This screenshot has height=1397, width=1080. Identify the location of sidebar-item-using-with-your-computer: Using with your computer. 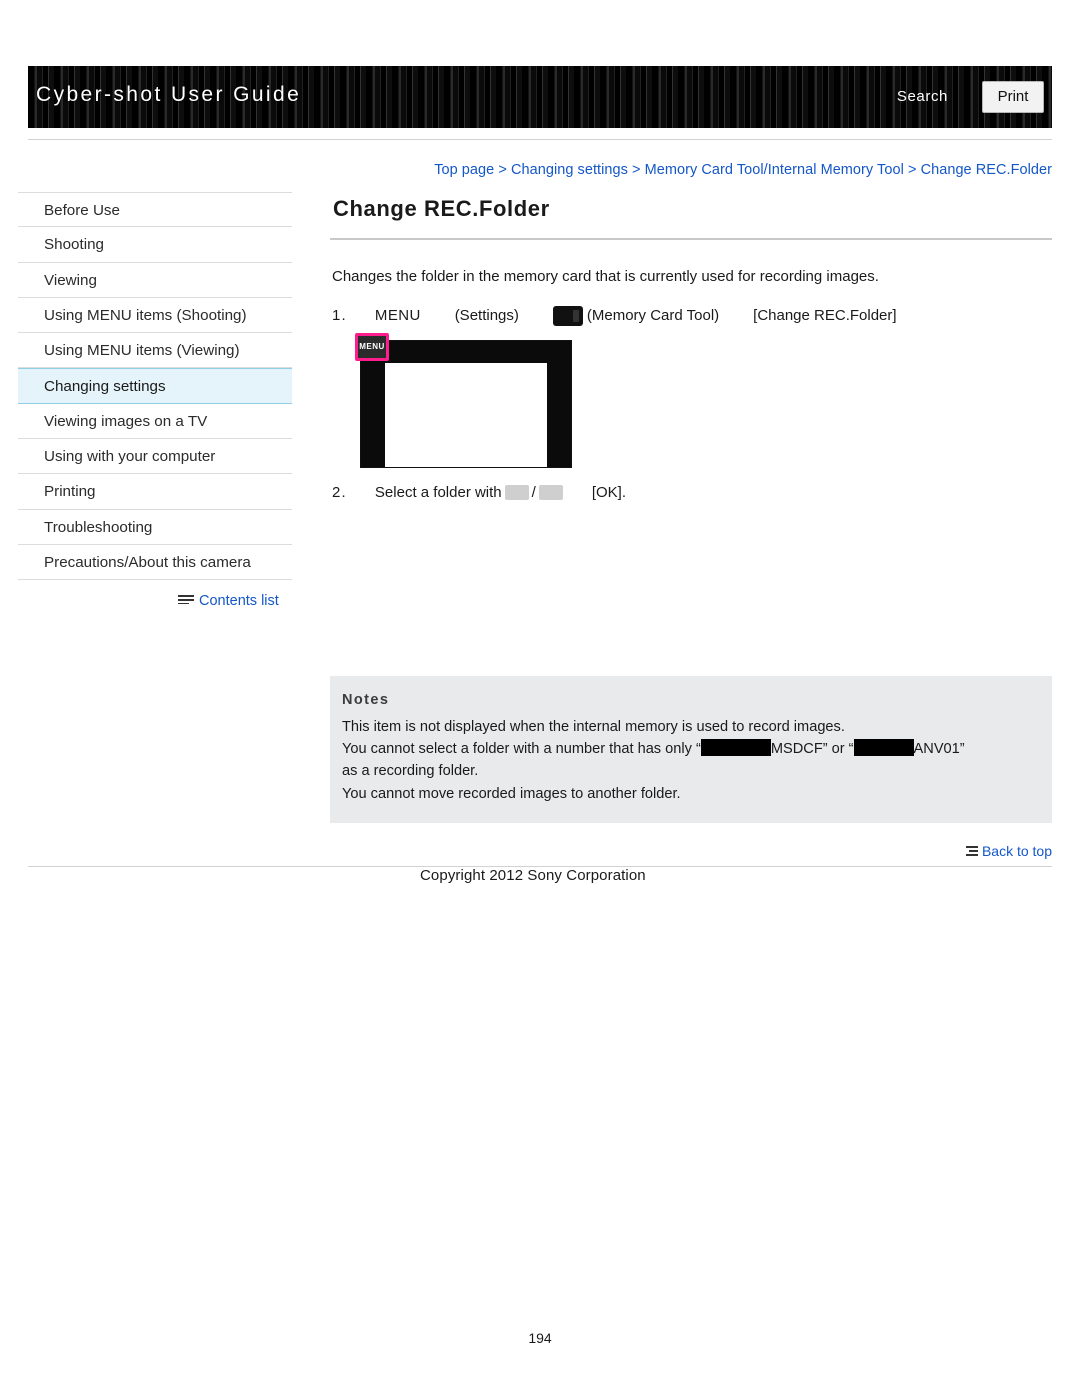
(155, 457).